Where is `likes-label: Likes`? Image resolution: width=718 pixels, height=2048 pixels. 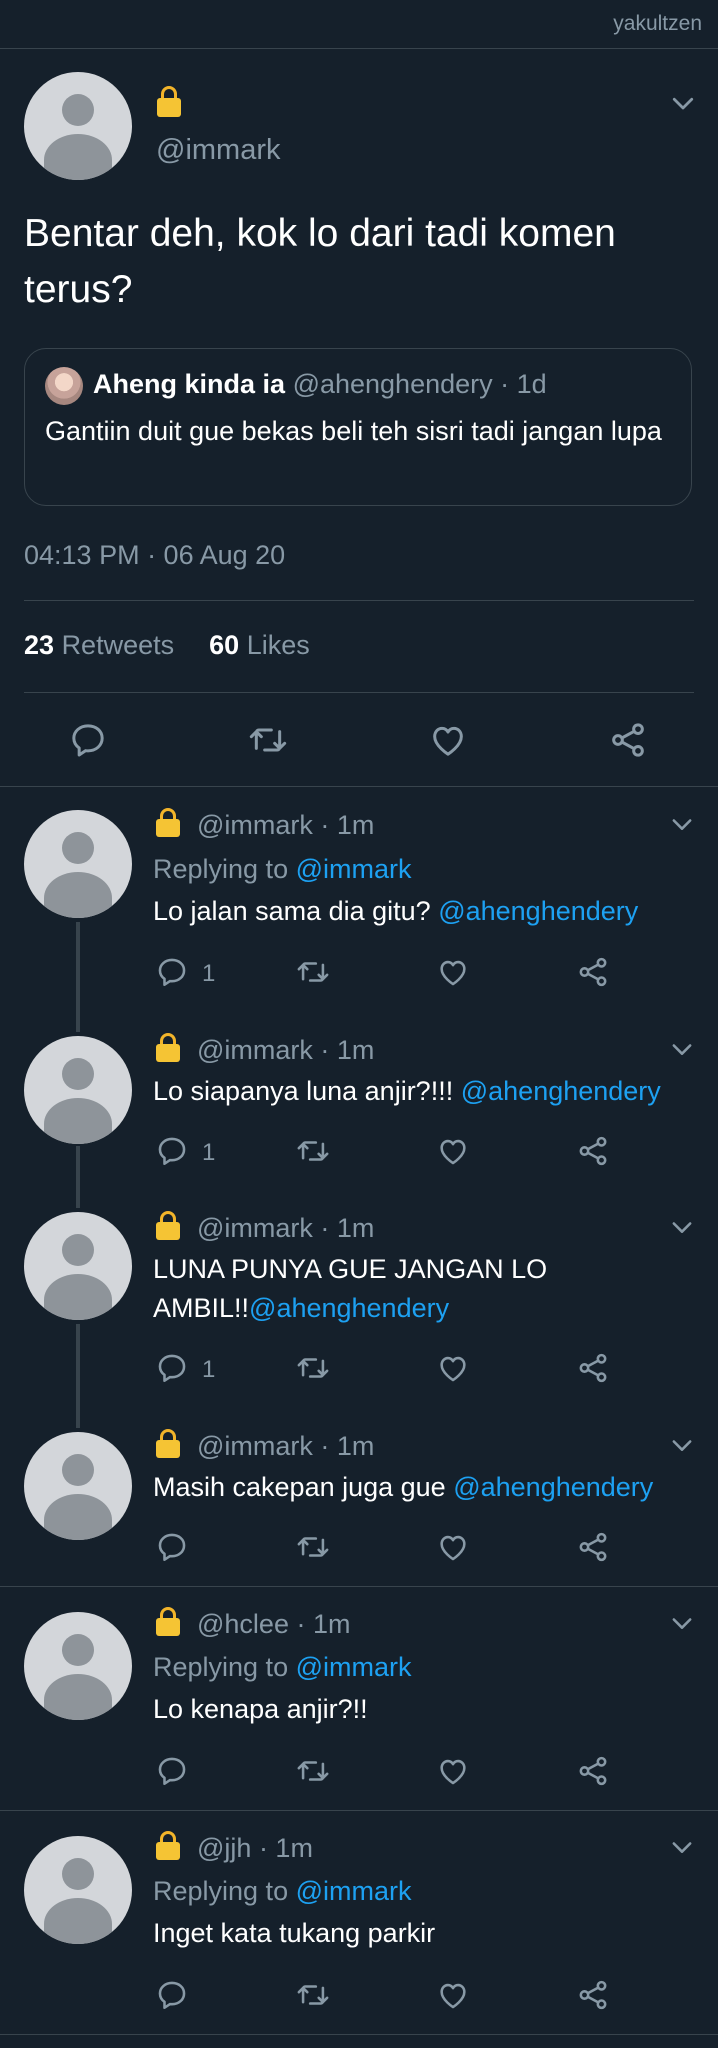
likes-label: Likes is located at coordinates (278, 645).